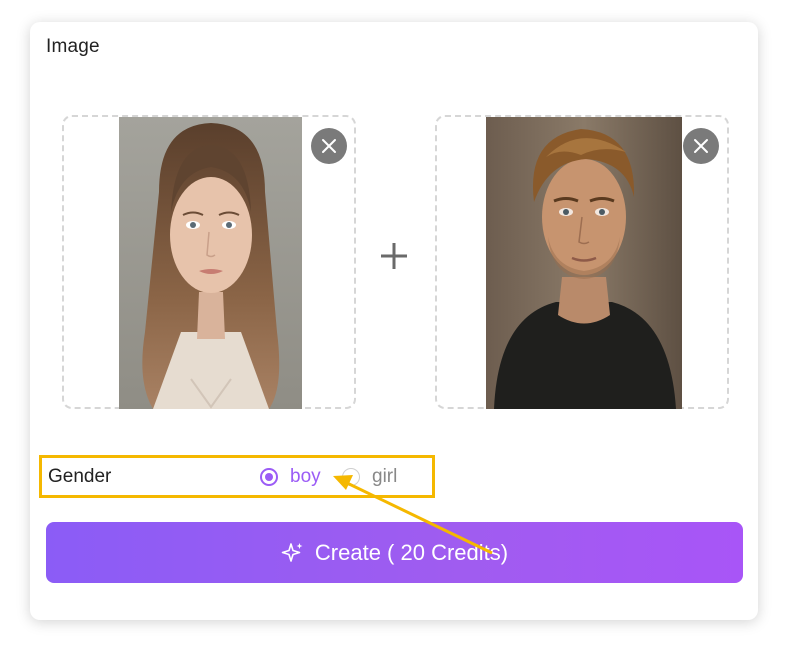  What do you see at coordinates (394, 256) in the screenshot?
I see `plus-icon` at bounding box center [394, 256].